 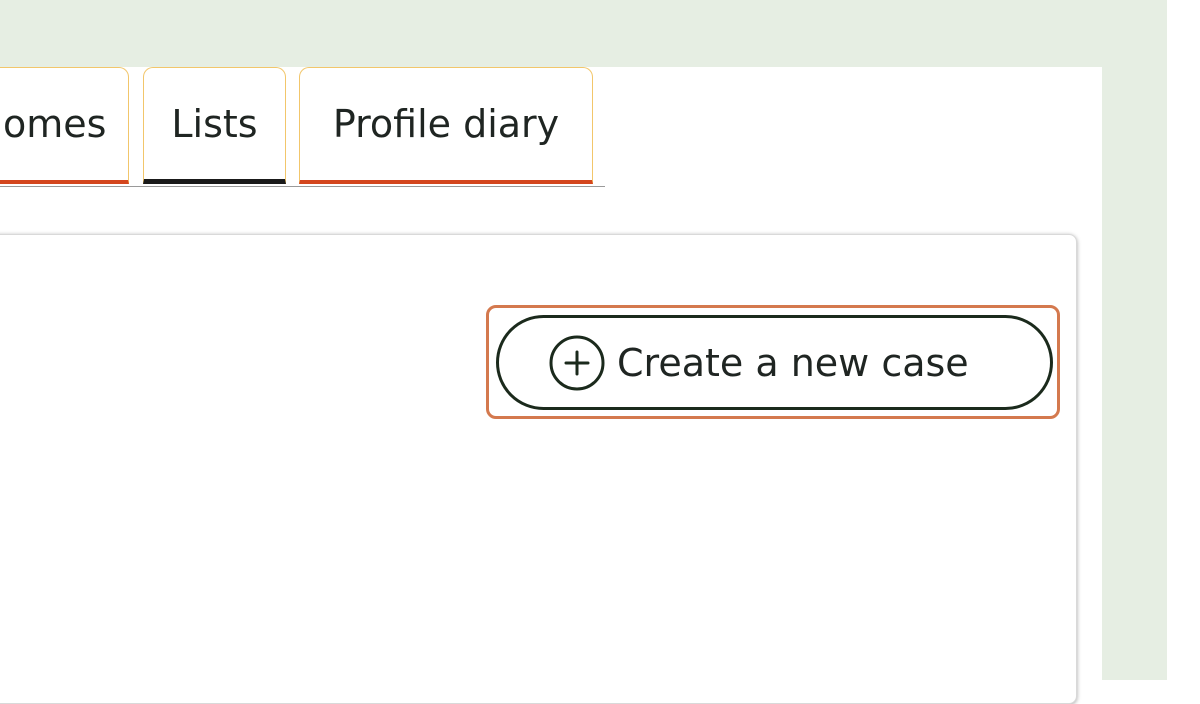 What do you see at coordinates (302, 186) in the screenshot?
I see `tabs-divider` at bounding box center [302, 186].